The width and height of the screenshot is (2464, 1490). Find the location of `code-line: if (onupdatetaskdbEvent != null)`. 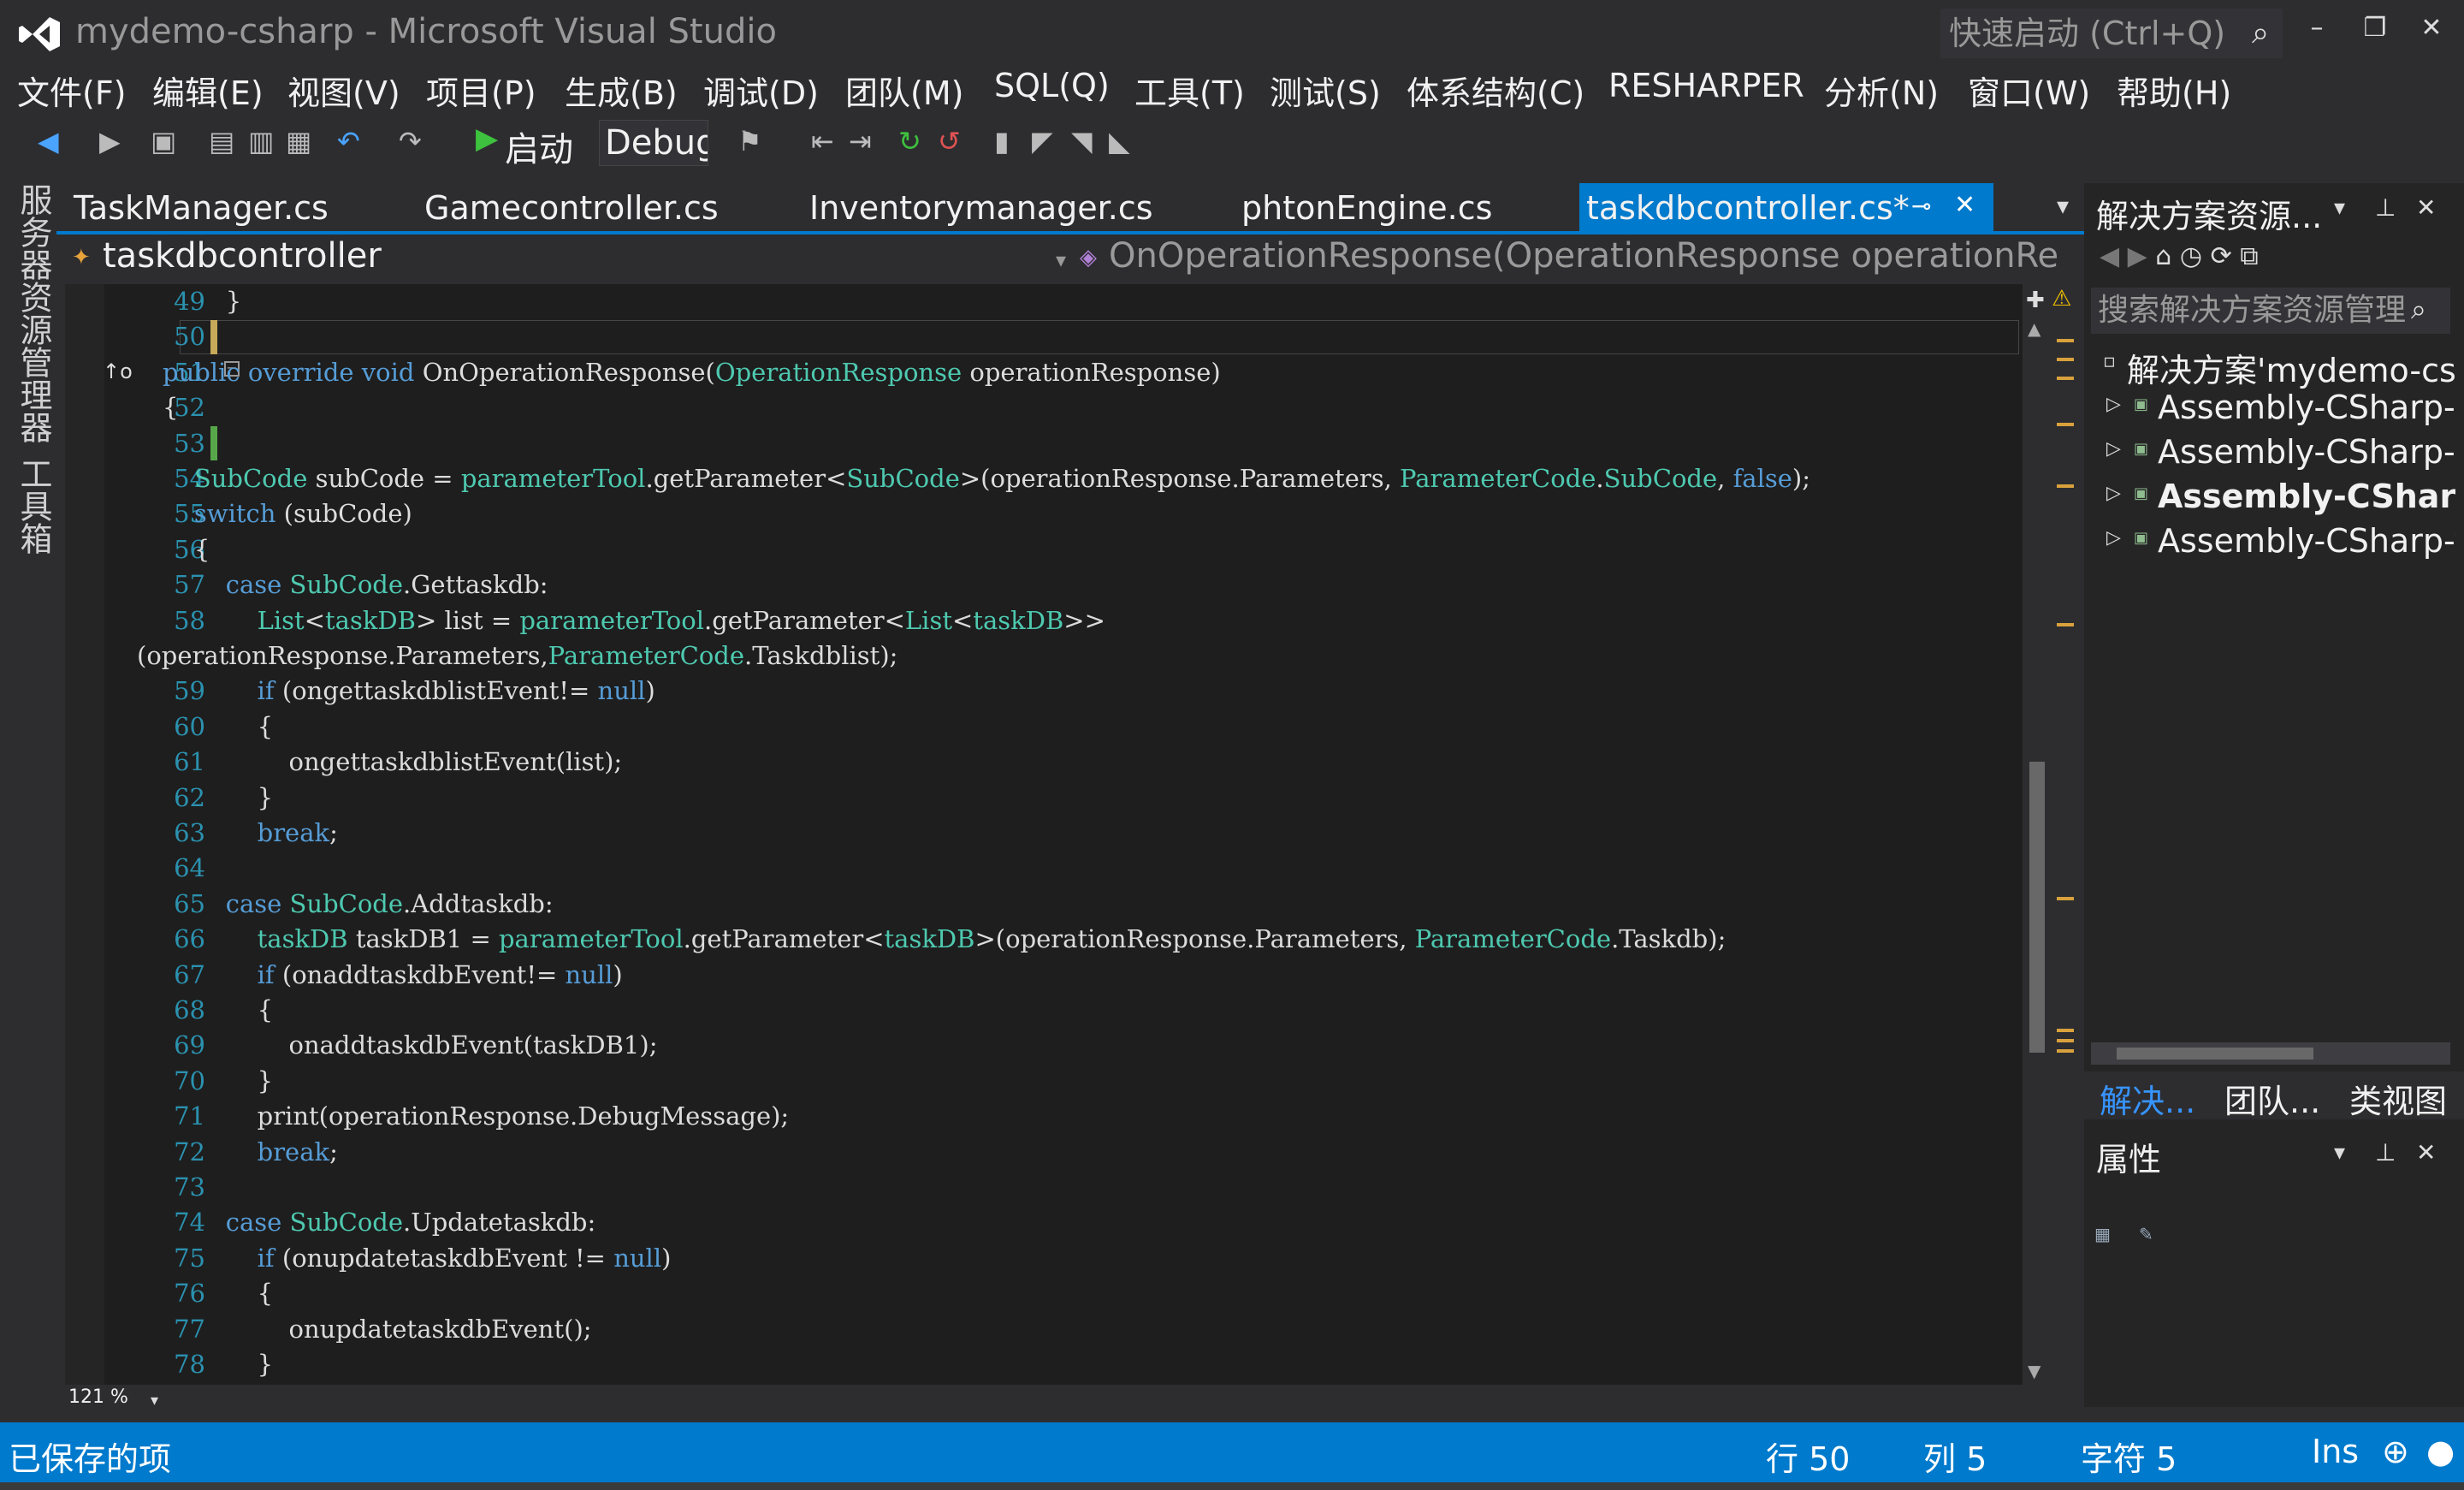

code-line: if (onupdatetaskdbEvent != null) is located at coordinates (417, 1258).